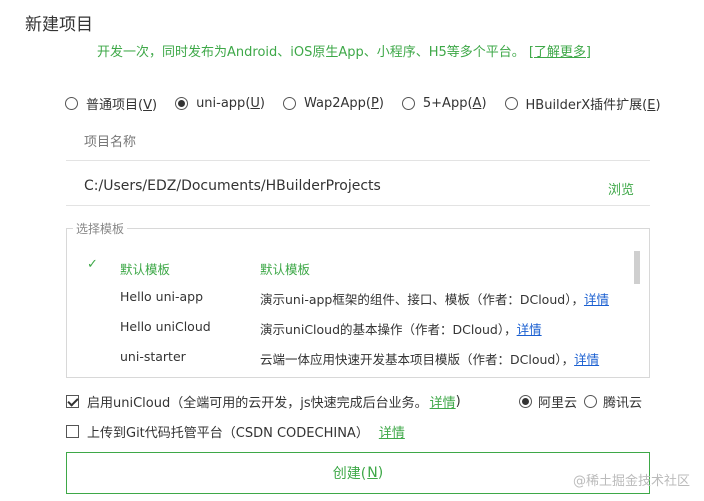  I want to click on unicloud-hint: （全端可用的云开发，js快速完成后台业务。, so click(299, 403).